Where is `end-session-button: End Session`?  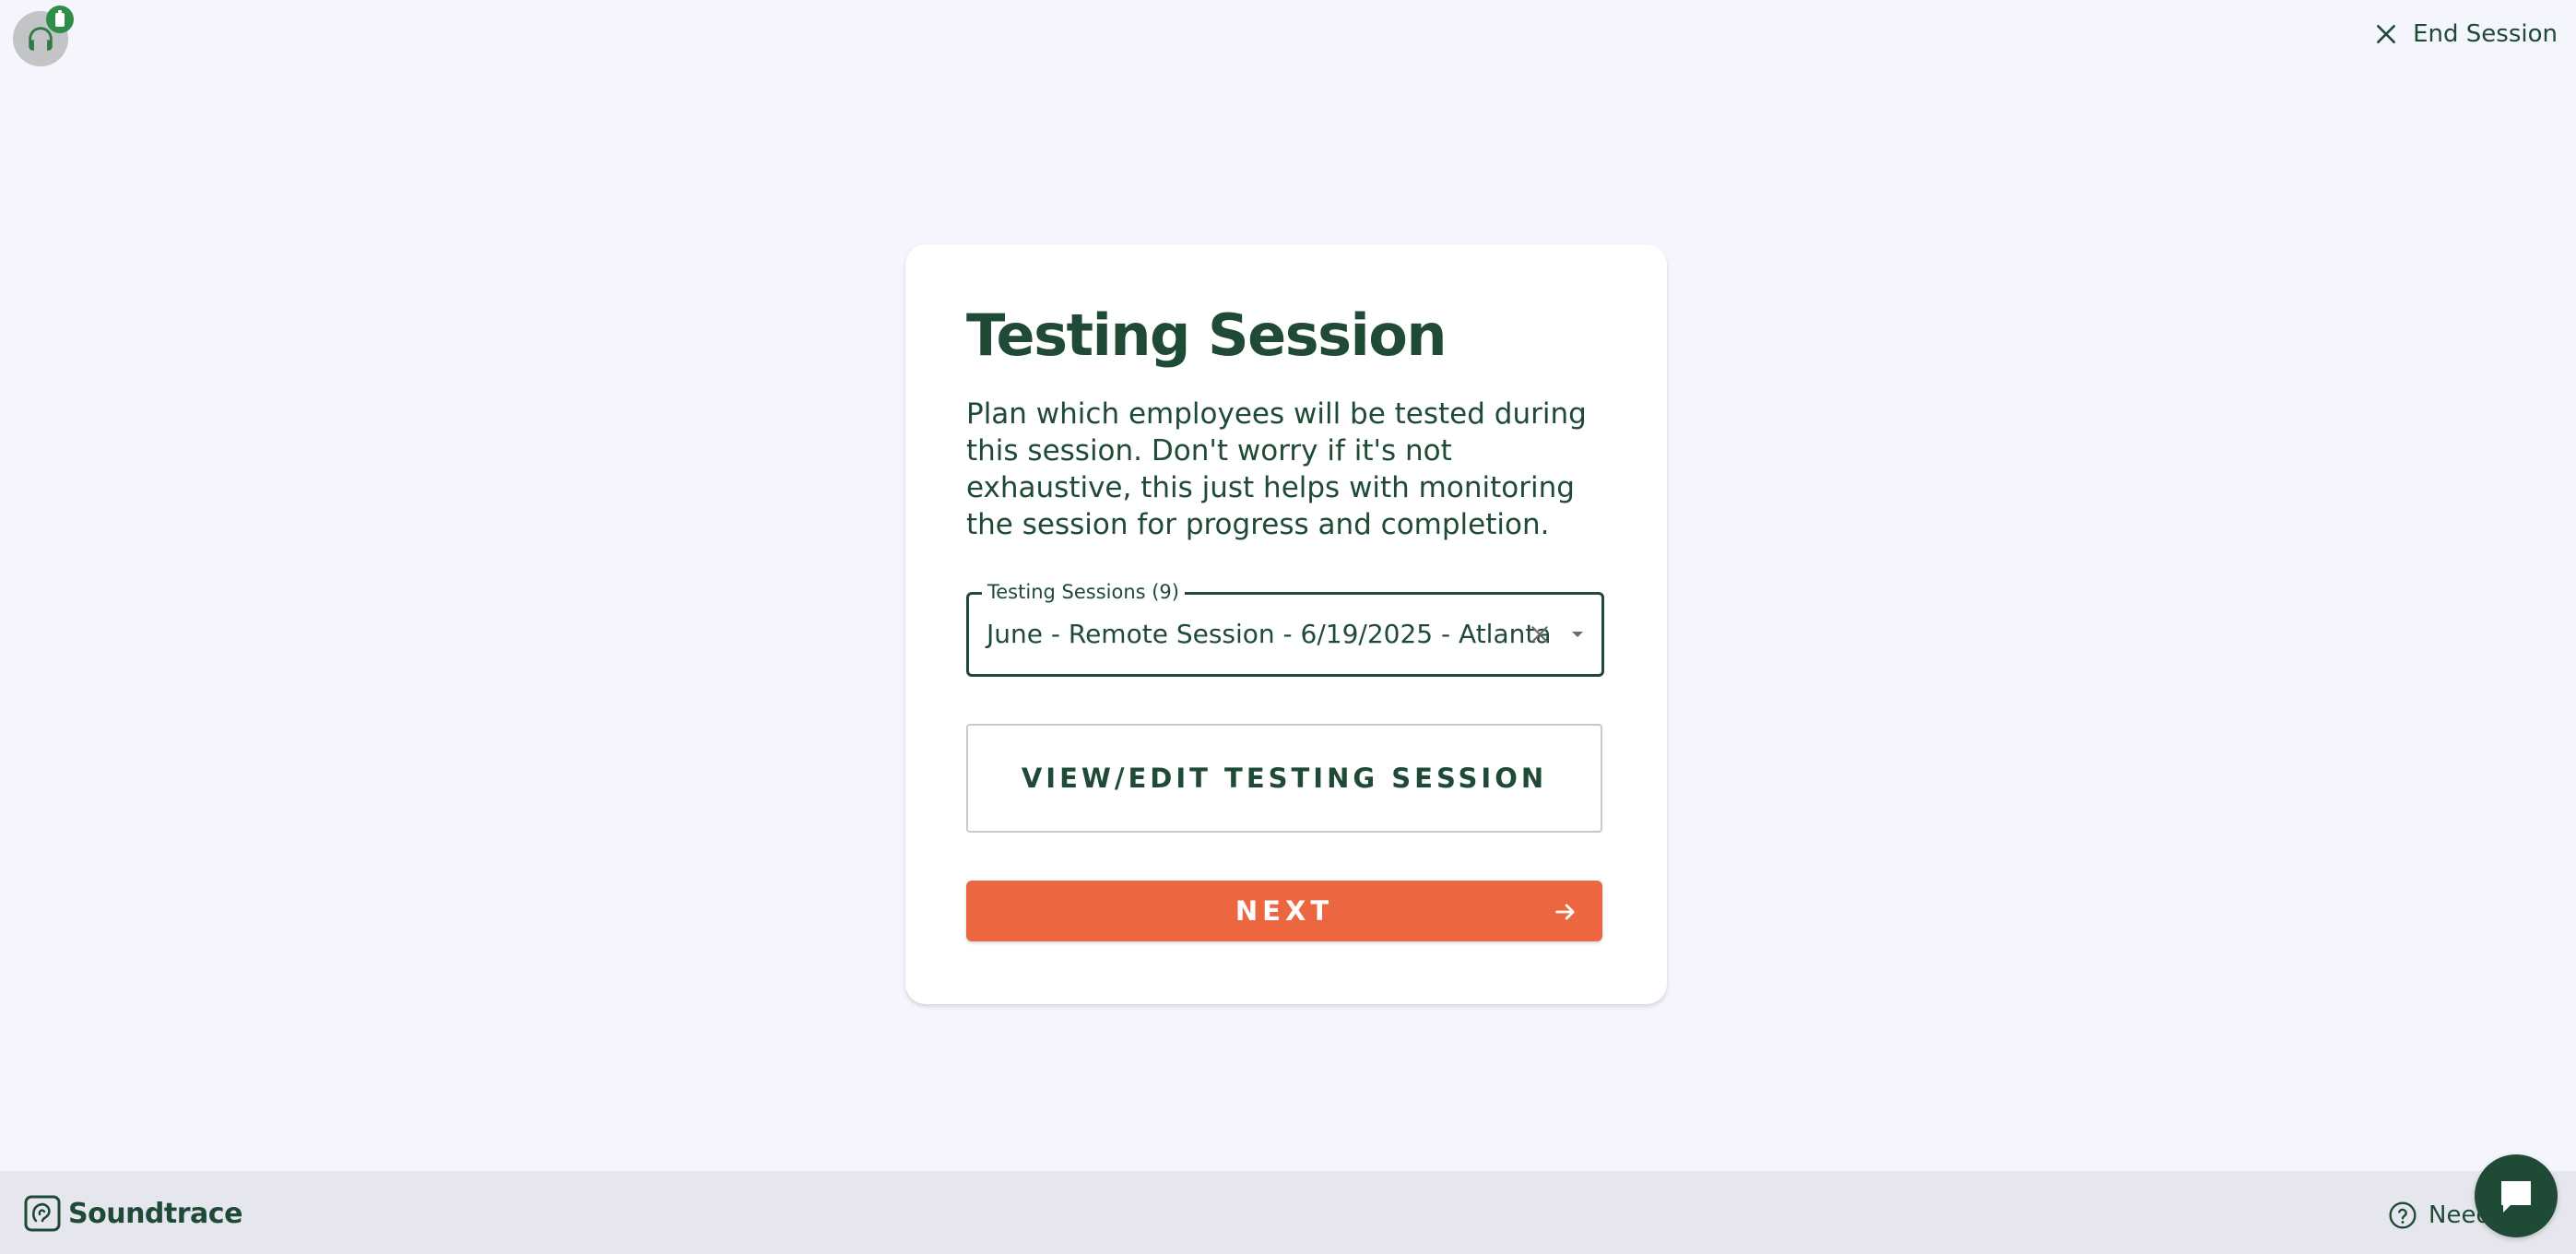 end-session-button: End Session is located at coordinates (2466, 34).